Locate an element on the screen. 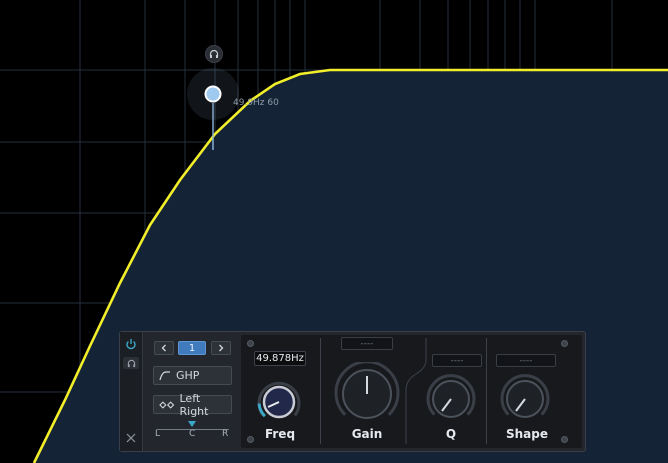 This screenshot has height=463, width=668. shape-value-field: ---- is located at coordinates (526, 360).